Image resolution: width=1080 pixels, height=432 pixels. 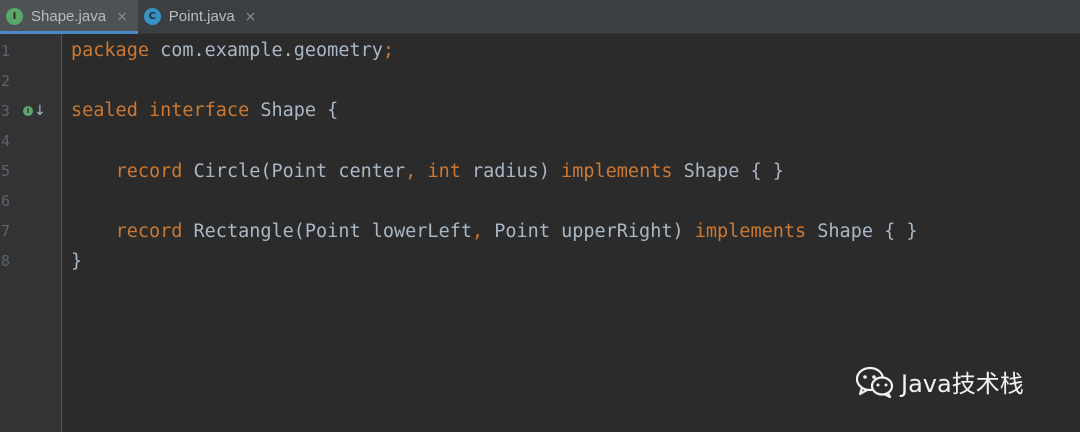 What do you see at coordinates (327, 231) in the screenshot?
I see `code-text: Rectangle(Point lowerLeft` at bounding box center [327, 231].